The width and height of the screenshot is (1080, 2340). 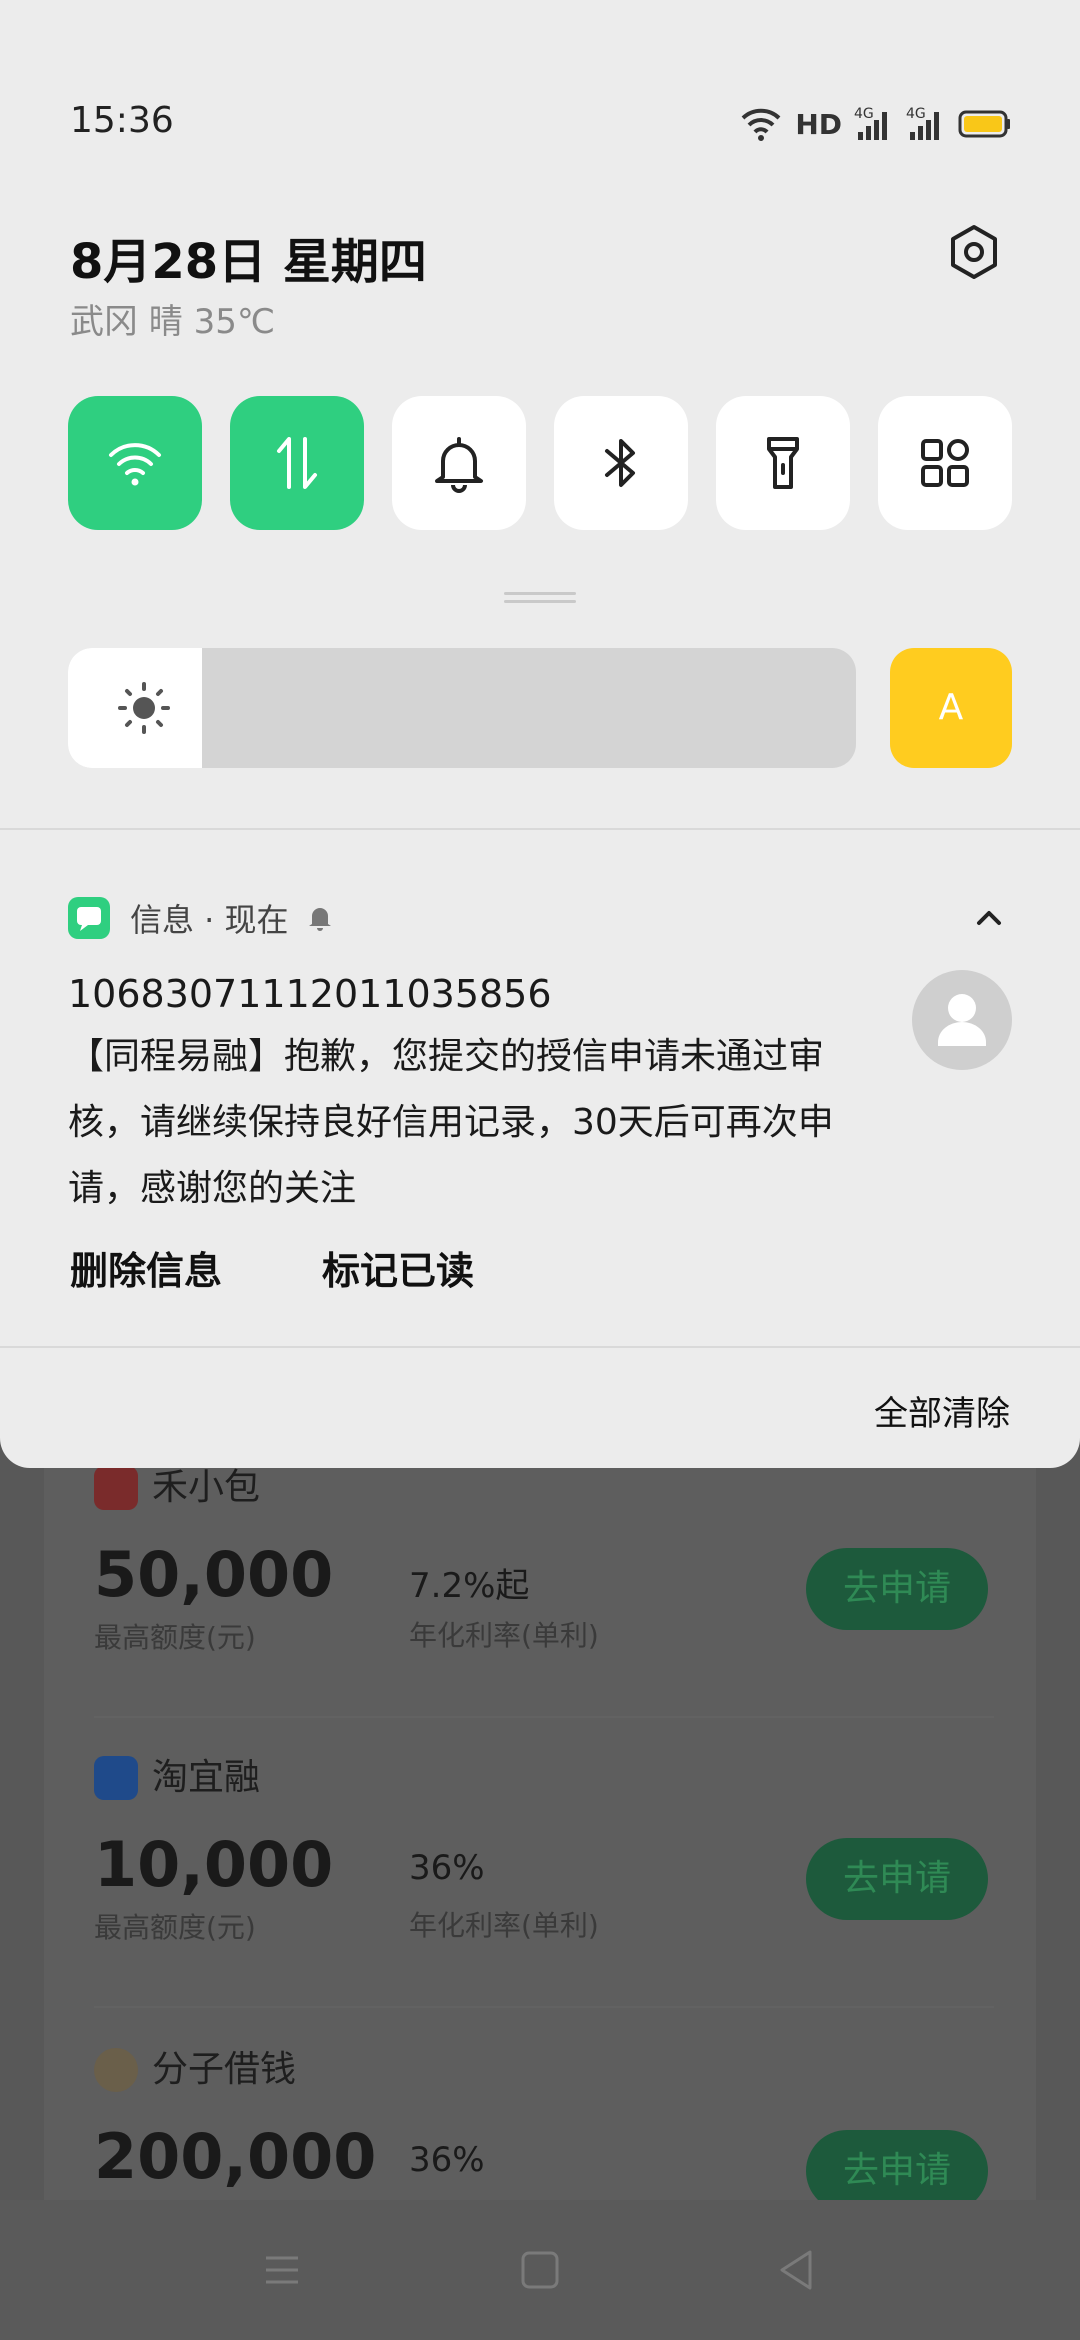 I want to click on notification-app-name: 信息 · 现在, so click(x=209, y=920).